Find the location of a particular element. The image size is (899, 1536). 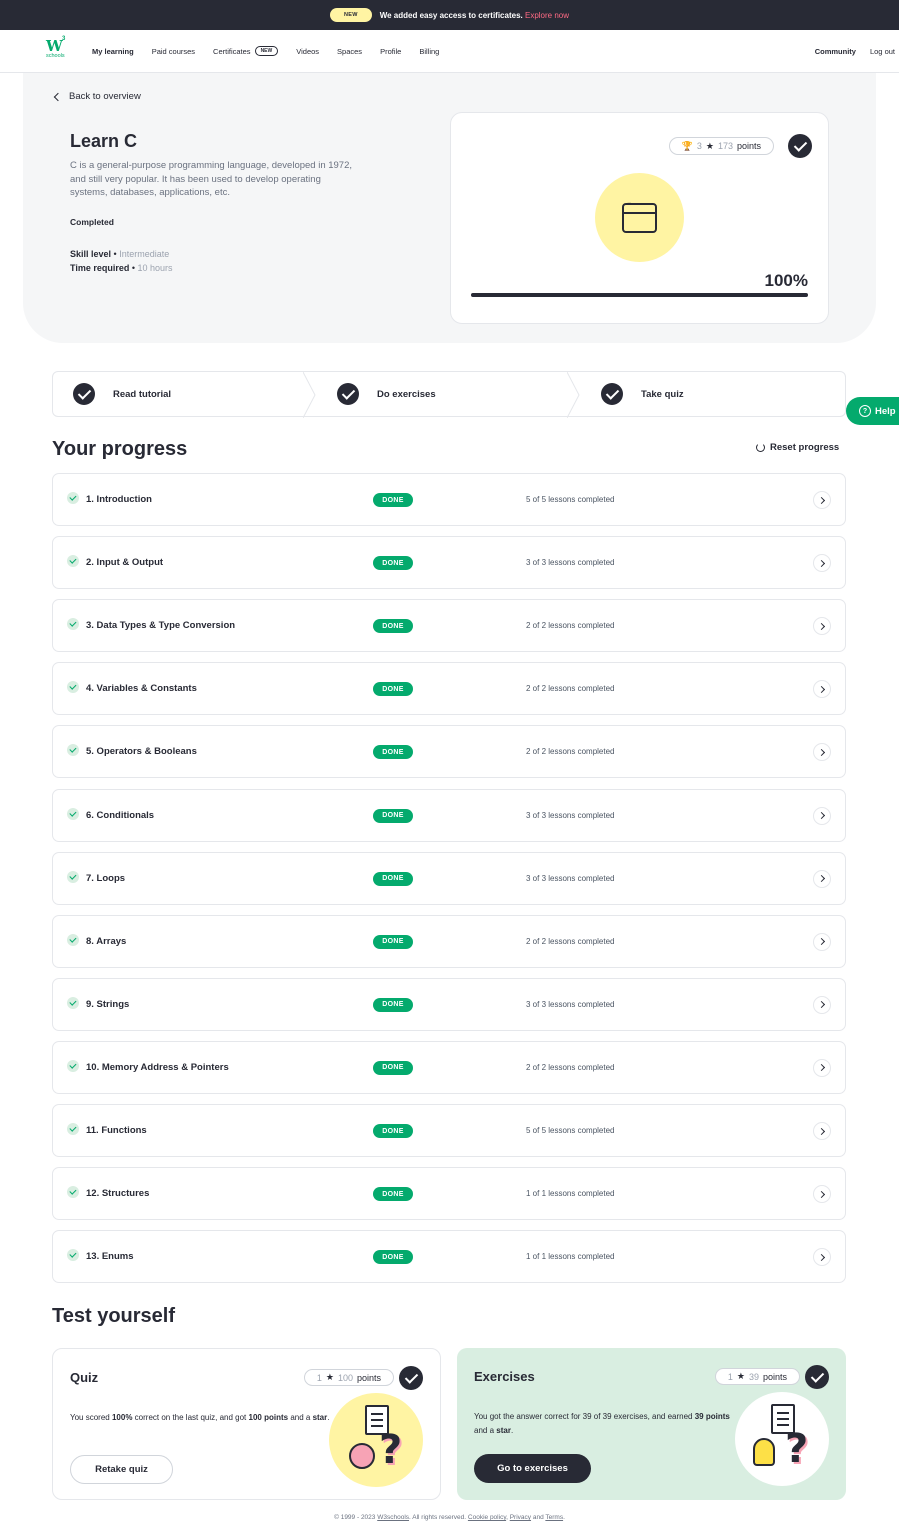

nav-spaces: Spaces is located at coordinates (349, 51).